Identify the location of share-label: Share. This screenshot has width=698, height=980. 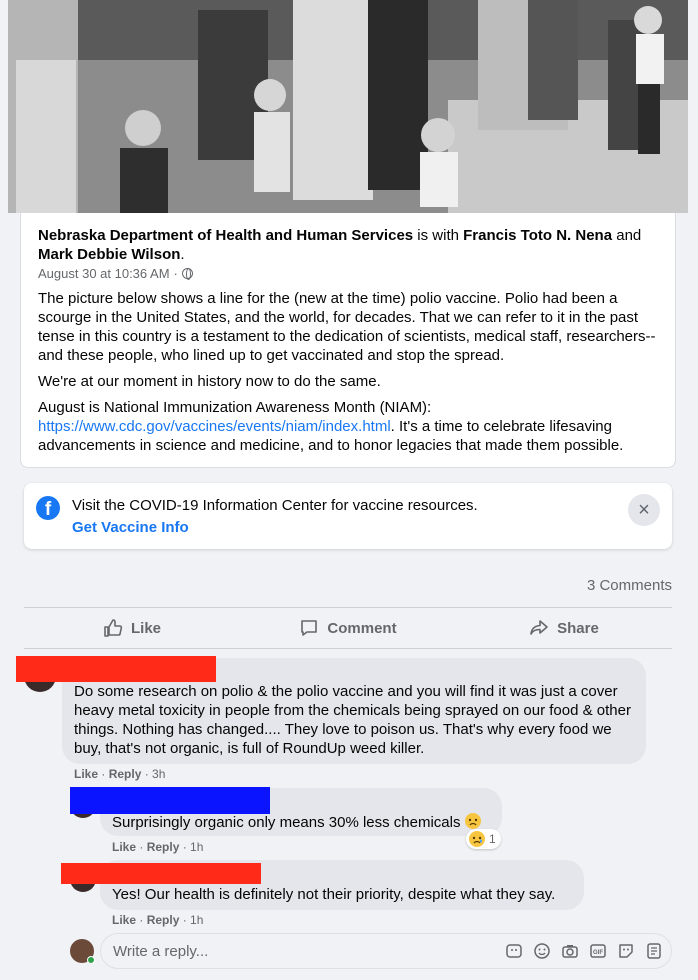
(578, 628).